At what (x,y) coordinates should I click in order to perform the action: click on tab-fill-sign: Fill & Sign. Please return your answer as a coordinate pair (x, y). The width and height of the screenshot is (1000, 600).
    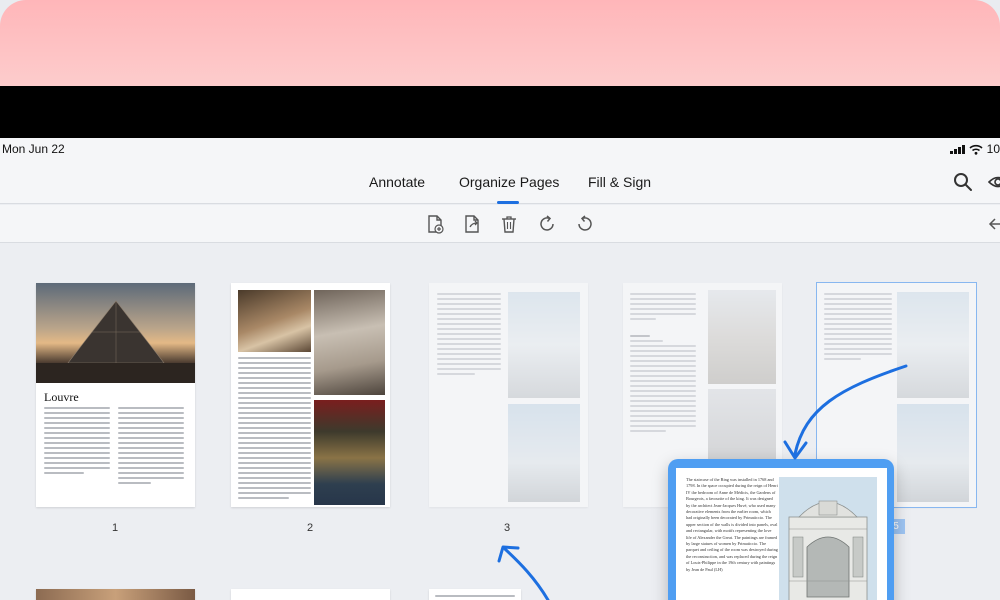
    Looking at the image, I should click on (619, 182).